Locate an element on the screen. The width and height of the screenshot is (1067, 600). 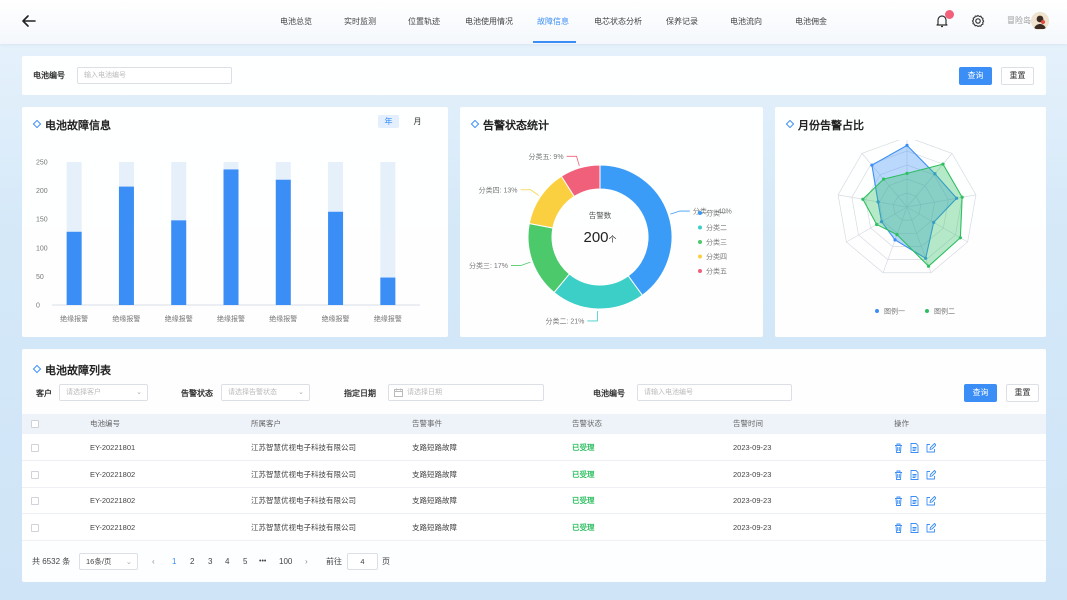
legend-label: 分类二 is located at coordinates (716, 227).